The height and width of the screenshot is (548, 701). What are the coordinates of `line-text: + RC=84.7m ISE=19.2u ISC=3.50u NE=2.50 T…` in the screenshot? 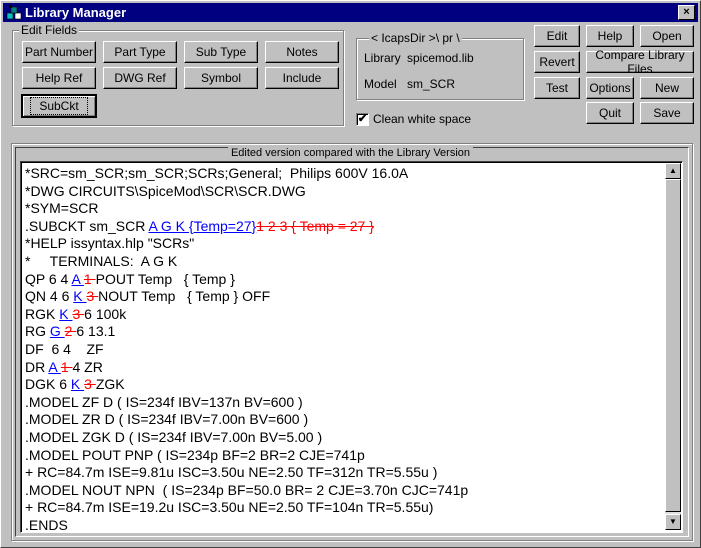 It's located at (229, 507).